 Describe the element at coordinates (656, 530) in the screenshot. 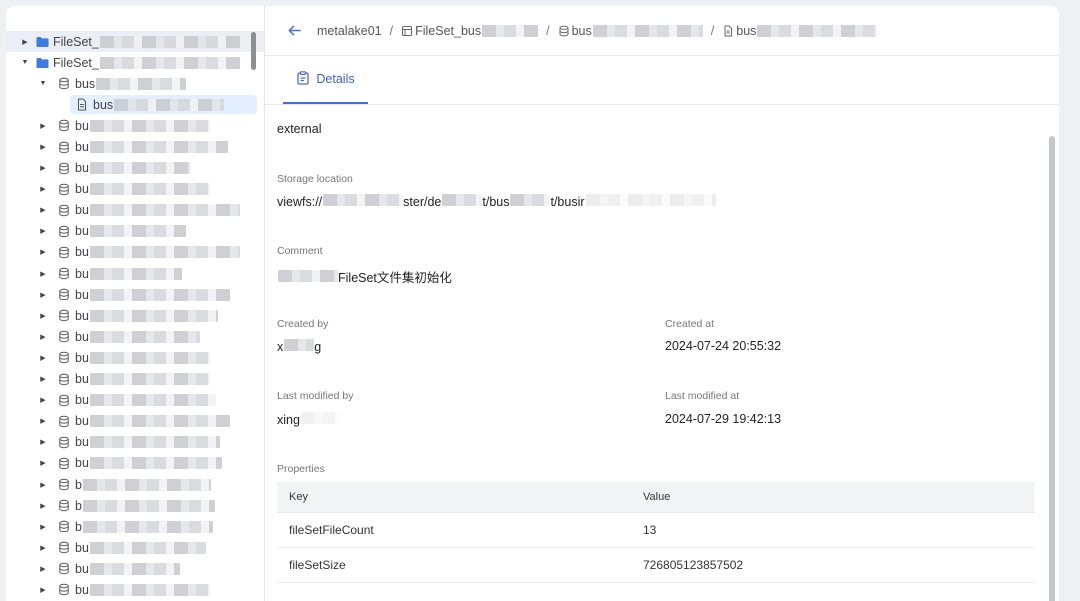

I see `table-row: fileSetFileCount 13` at that location.